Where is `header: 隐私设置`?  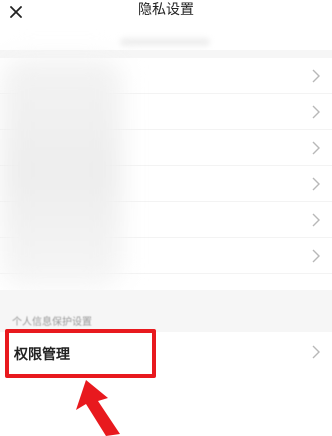 header: 隐私设置 is located at coordinates (166, 13).